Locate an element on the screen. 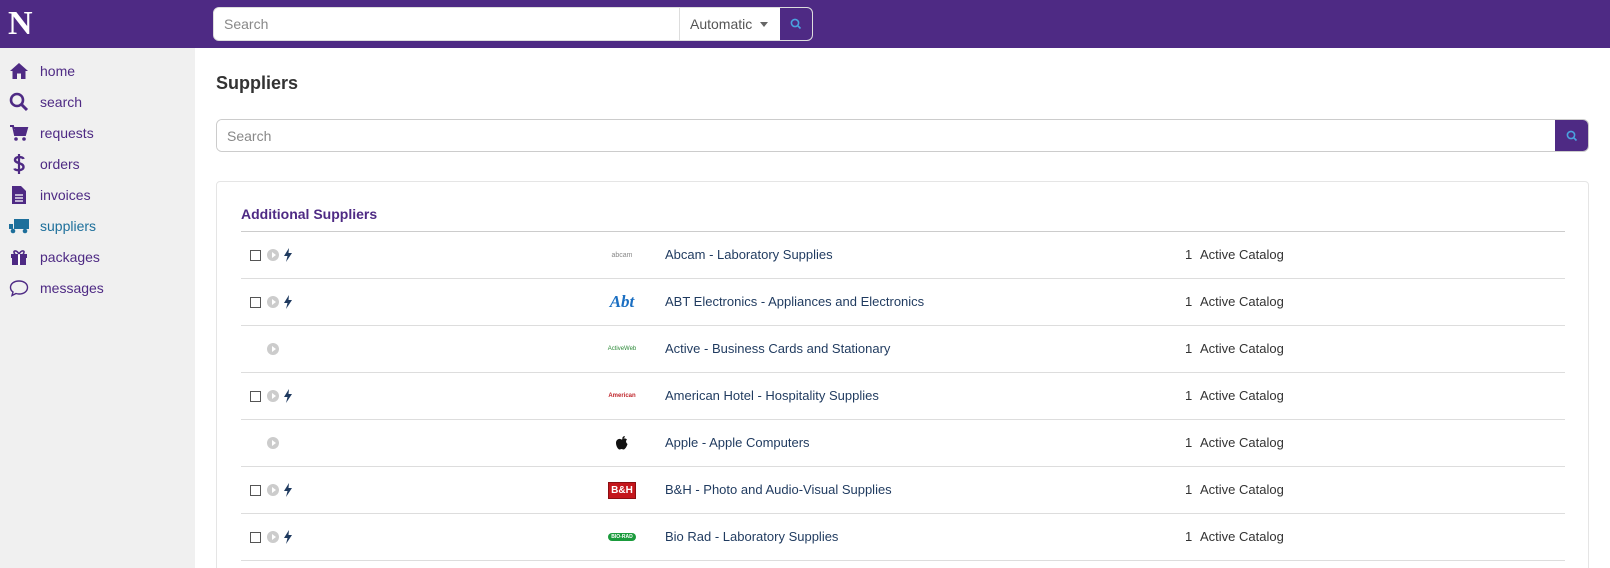 The width and height of the screenshot is (1610, 568). top-bar: N Automatic is located at coordinates (805, 24).